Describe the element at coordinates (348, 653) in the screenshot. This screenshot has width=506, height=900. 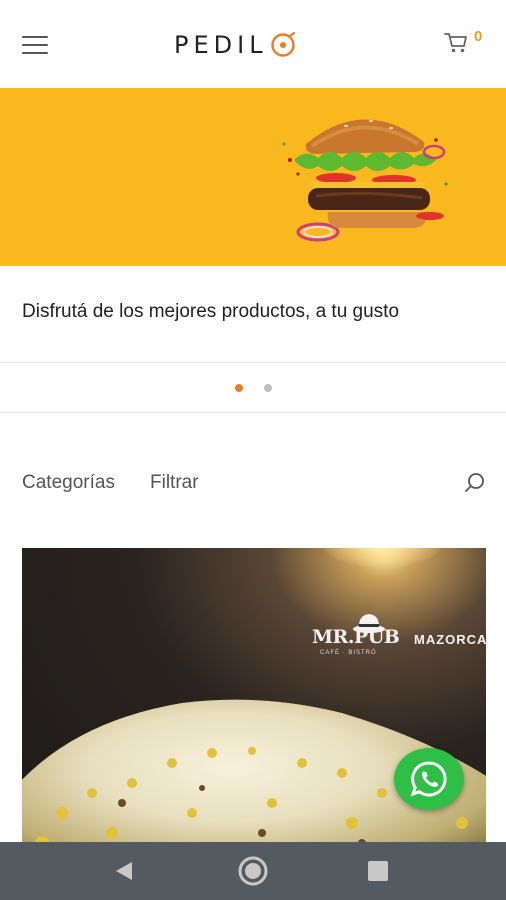
I see `brand-logo-subtext: CAFÉ · BISTRÓ` at that location.